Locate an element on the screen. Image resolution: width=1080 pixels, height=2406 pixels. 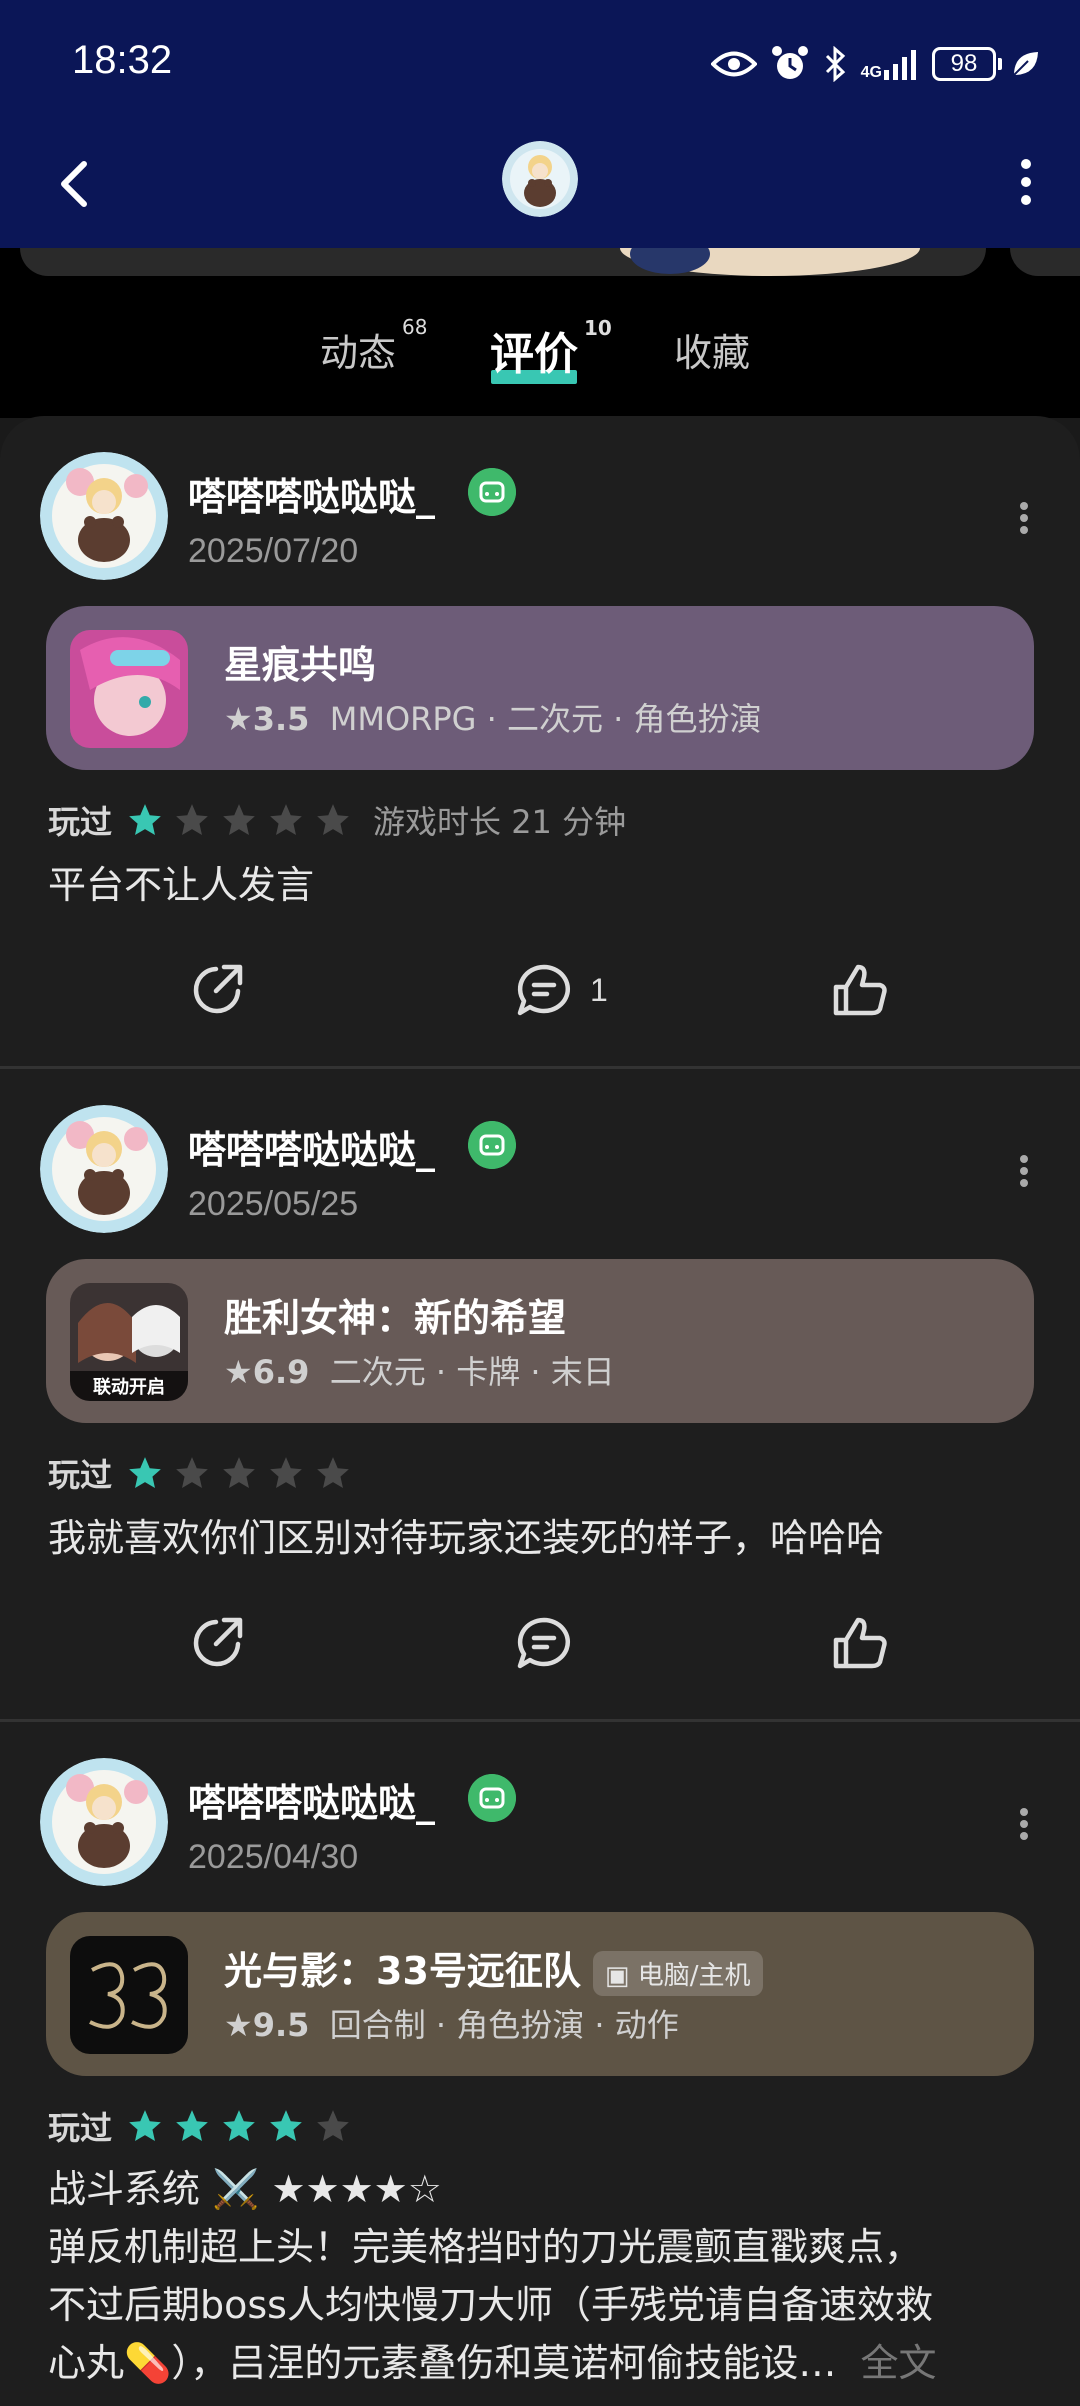
game-card: 光与影：33号远征队 ▣ 电脑/主机 ★9.5 回合制 · 角色扮演 · 动作 is located at coordinates (540, 1994).